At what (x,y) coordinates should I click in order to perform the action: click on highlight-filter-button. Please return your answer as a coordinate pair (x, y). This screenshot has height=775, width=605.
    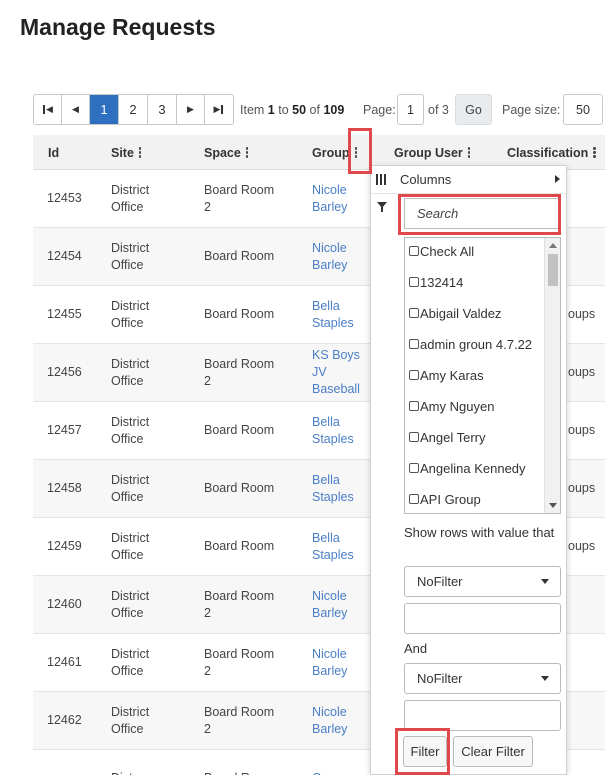
    Looking at the image, I should click on (422, 751).